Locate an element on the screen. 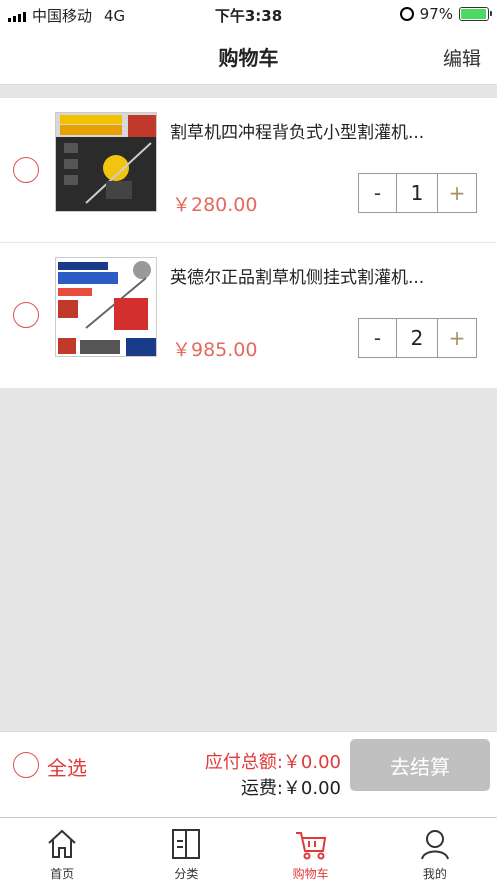 The image size is (497, 883). item-price: ￥280.00 is located at coordinates (215, 205).